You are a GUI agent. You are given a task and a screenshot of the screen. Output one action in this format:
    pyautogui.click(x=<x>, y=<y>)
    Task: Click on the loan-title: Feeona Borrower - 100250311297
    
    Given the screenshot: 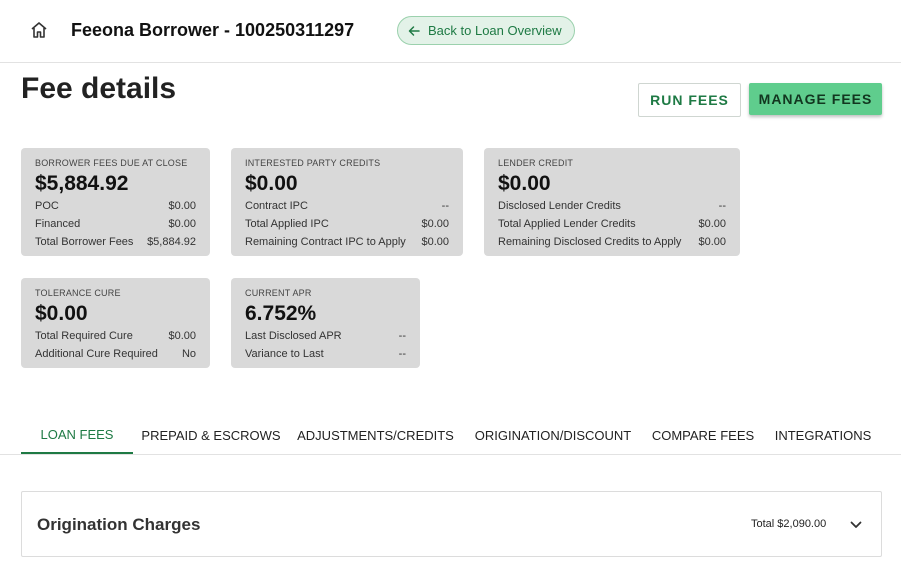 What is the action you would take?
    pyautogui.click(x=213, y=30)
    